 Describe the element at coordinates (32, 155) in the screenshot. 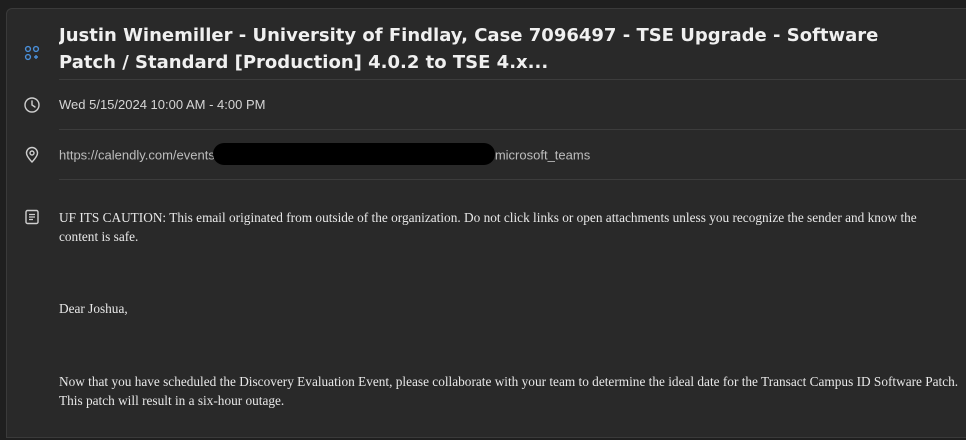

I see `location-pin-icon` at that location.